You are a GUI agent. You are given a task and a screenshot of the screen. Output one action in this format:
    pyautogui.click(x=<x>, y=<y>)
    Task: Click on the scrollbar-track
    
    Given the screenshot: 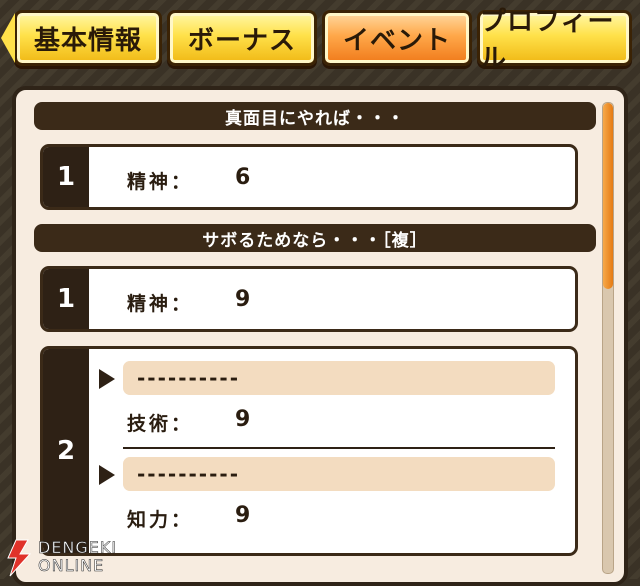 What is the action you would take?
    pyautogui.click(x=608, y=338)
    